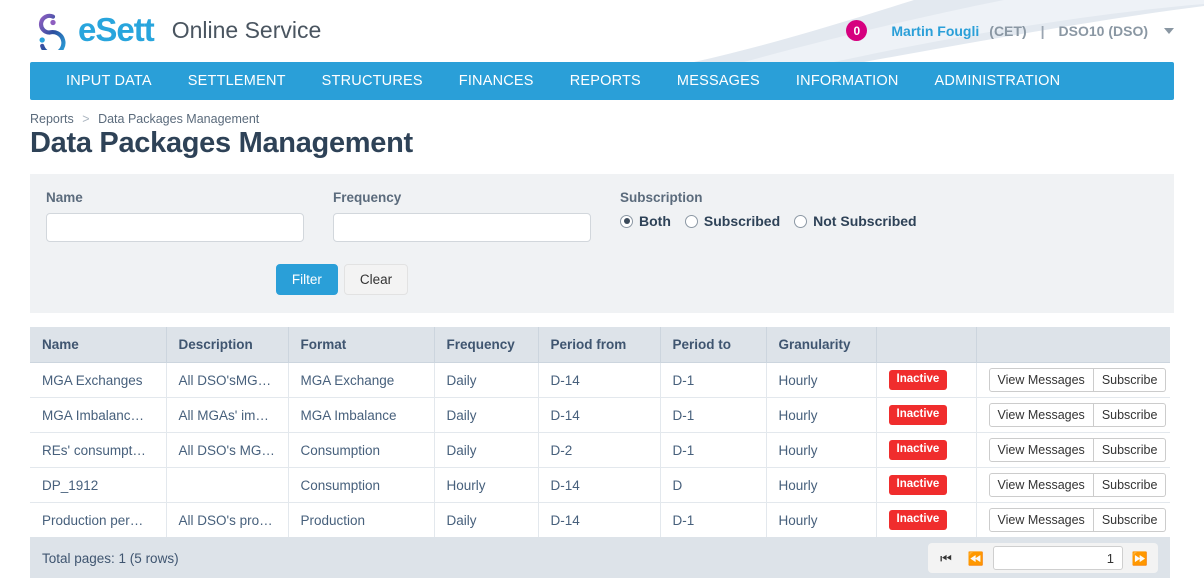  I want to click on subscription-radio-not-subscribed: Not Subscribed, so click(855, 221).